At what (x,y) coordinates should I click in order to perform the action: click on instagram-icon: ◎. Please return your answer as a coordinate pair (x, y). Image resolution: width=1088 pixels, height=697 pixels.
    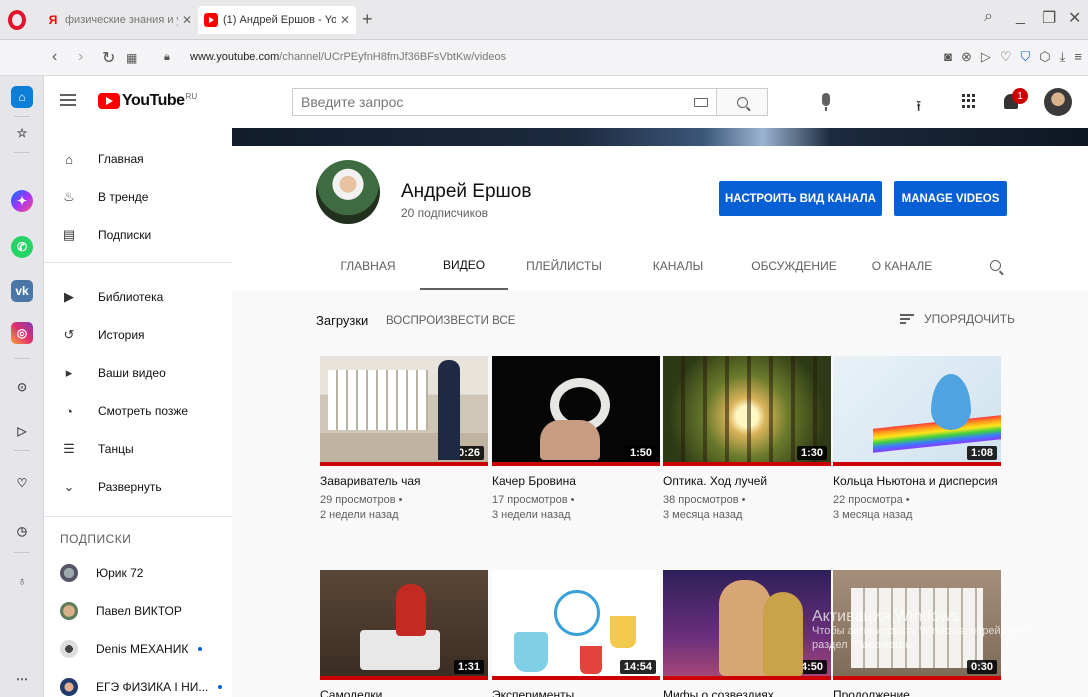
    Looking at the image, I should click on (22, 333).